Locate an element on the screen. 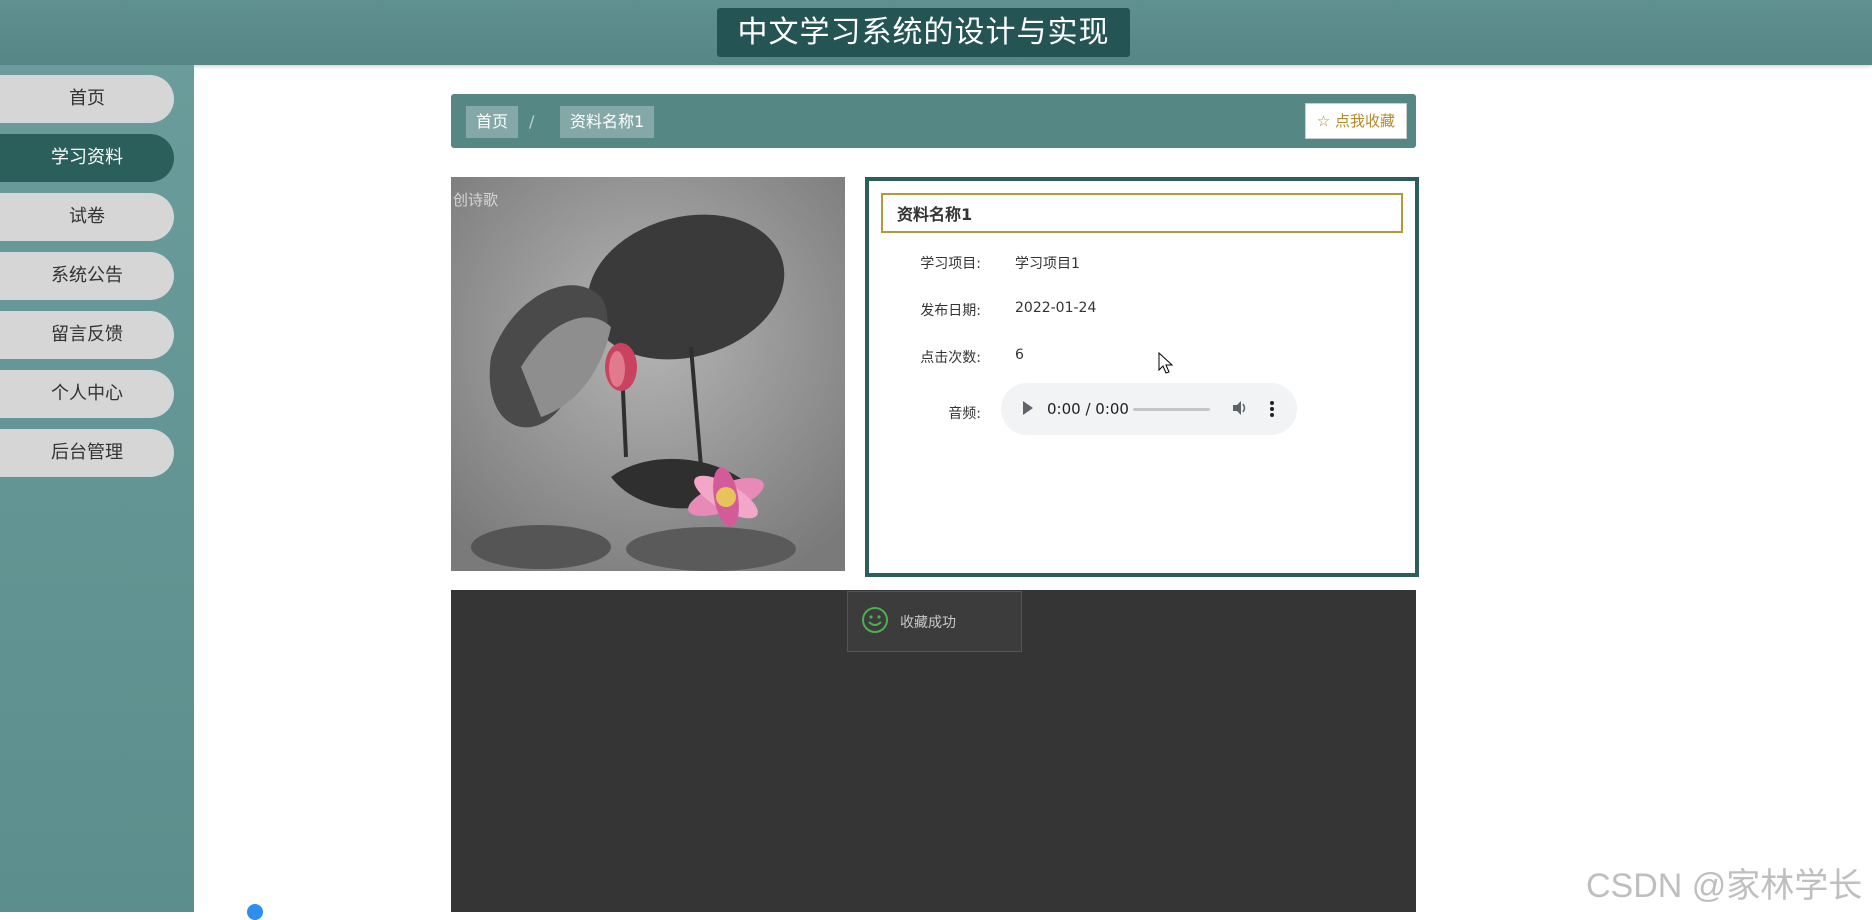  play-icon is located at coordinates (1028, 408).